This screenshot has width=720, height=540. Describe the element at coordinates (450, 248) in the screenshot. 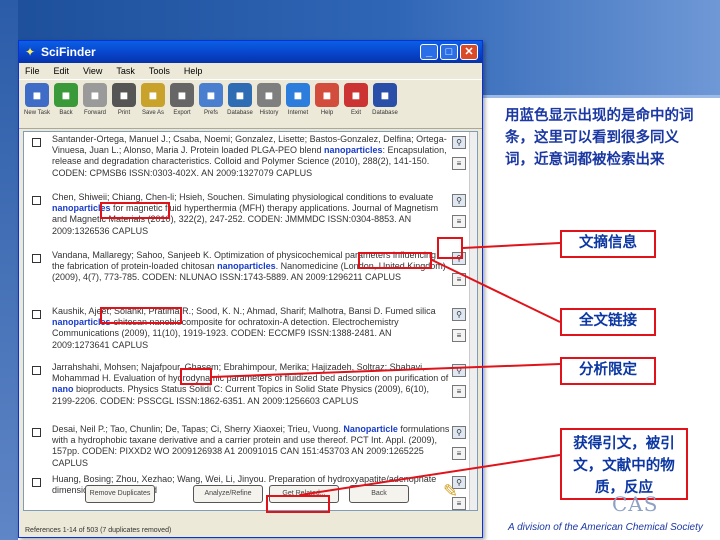

I see `highlight-abstract-icon` at that location.